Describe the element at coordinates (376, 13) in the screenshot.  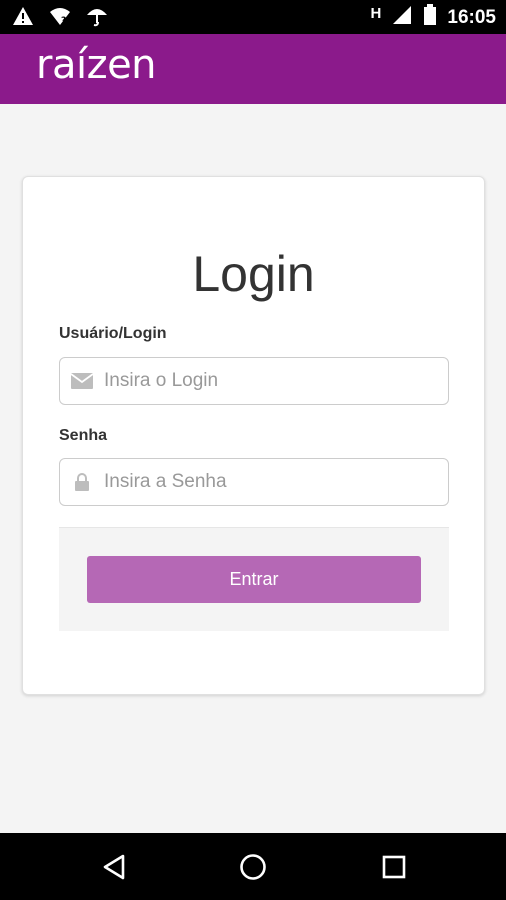
I see `network-type: H` at that location.